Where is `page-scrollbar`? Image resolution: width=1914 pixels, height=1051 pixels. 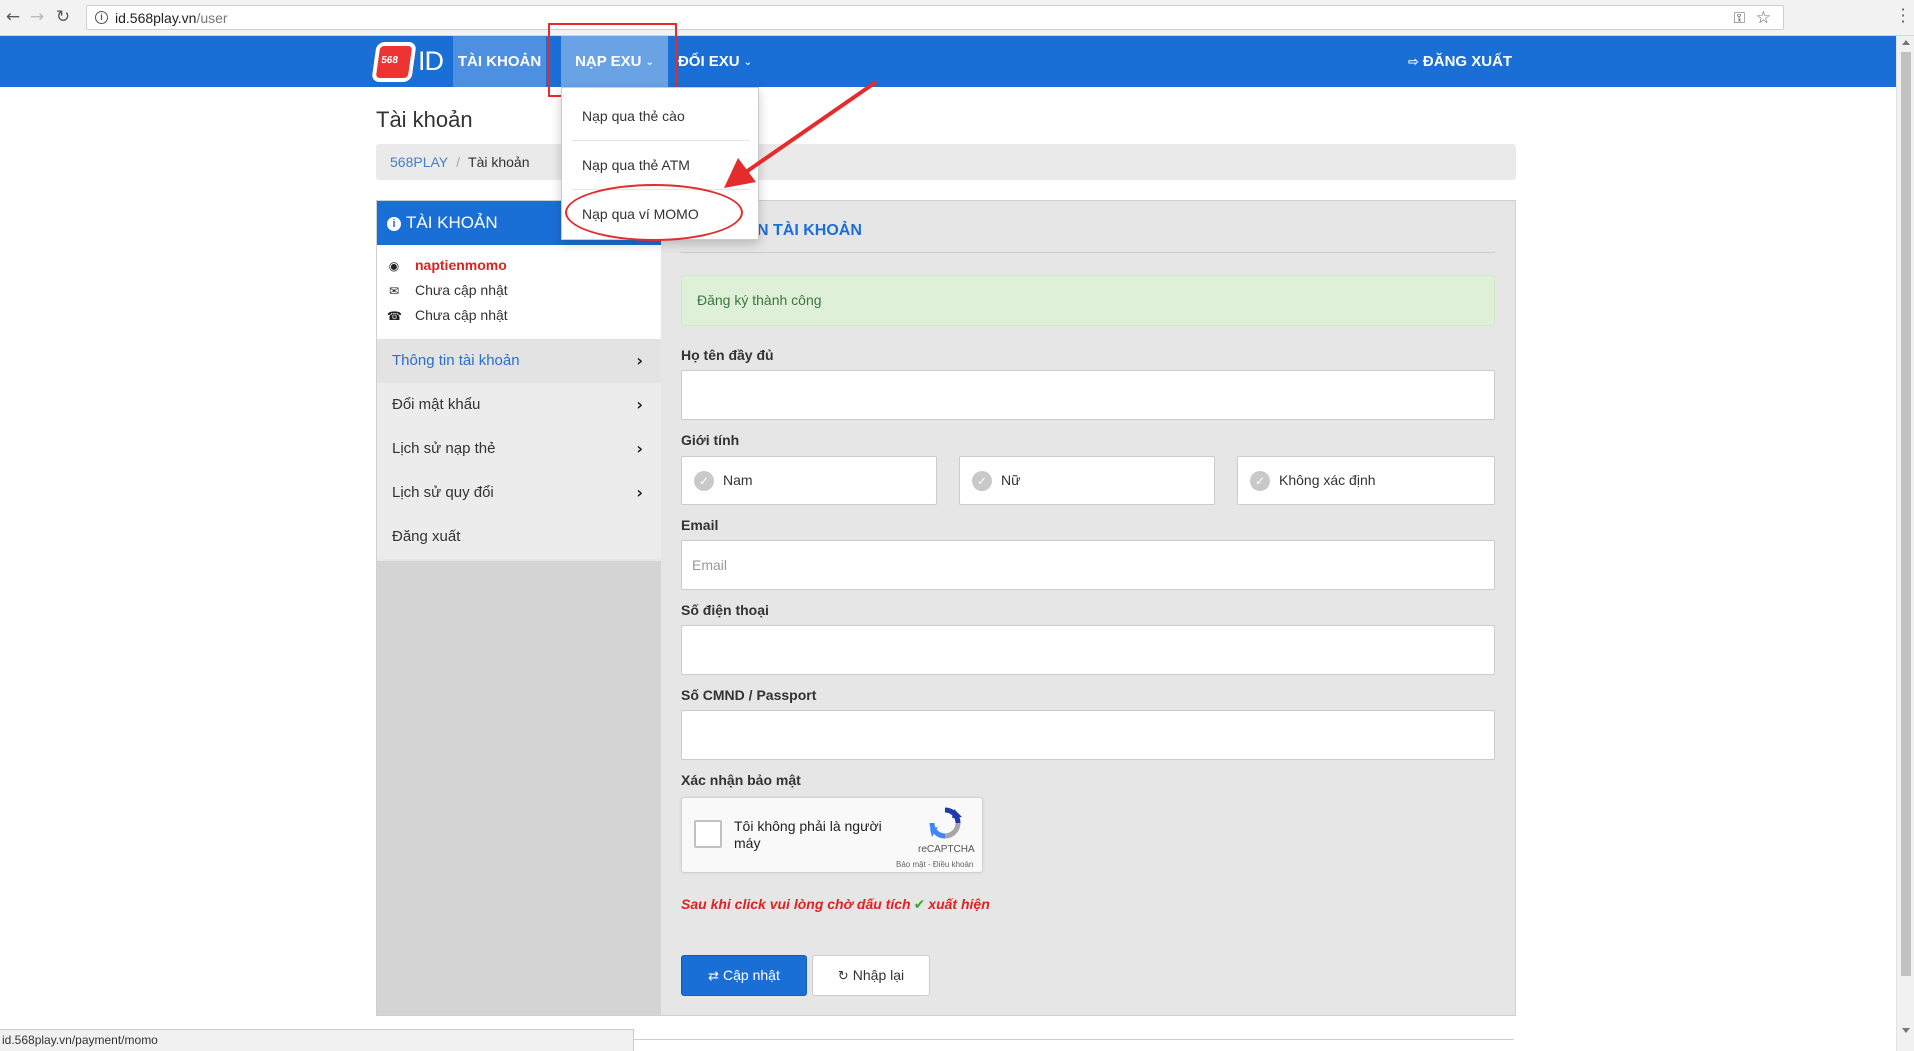
page-scrollbar is located at coordinates (1905, 543).